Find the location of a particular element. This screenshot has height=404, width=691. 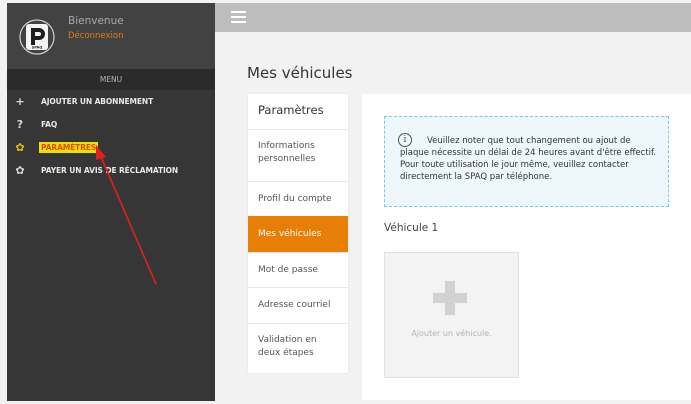

profile-panel: SPAQ Bienvenue Déconnexion is located at coordinates (111, 36).